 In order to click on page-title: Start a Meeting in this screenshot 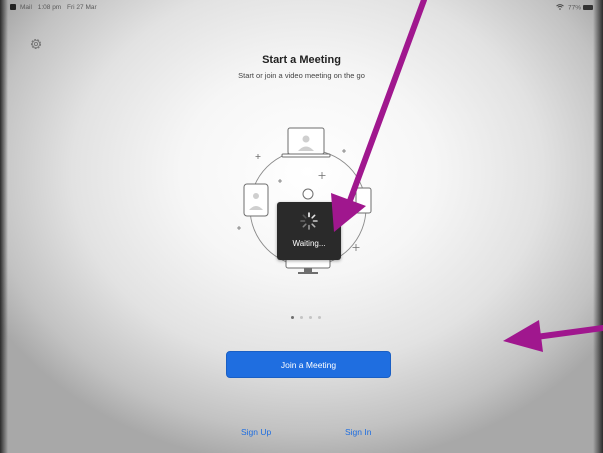, I will do `click(301, 60)`.